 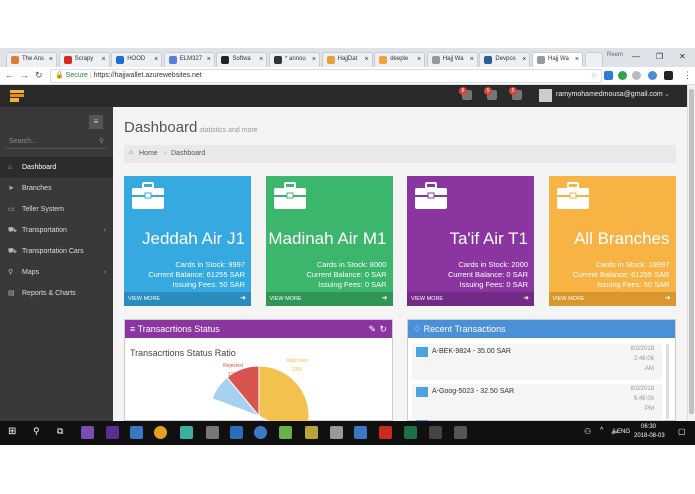 I want to click on notification-icon: 6, so click(x=465, y=93).